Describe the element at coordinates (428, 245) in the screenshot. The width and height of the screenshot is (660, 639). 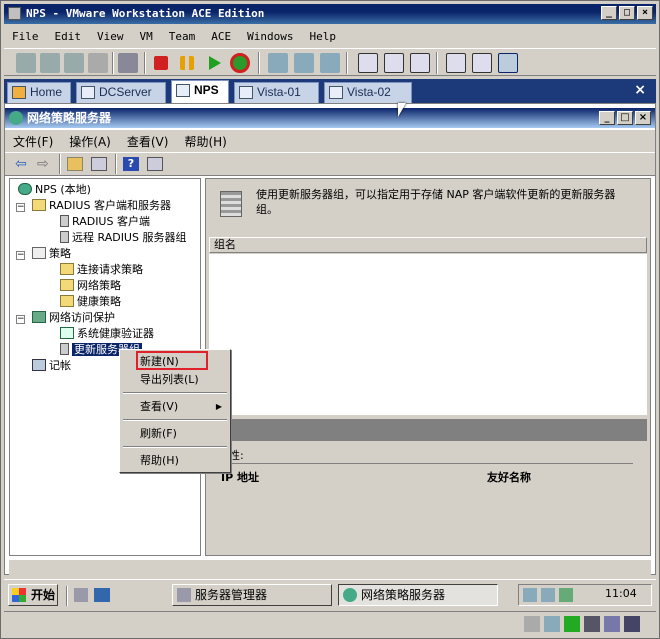
I see `column-header-group-name: 组名` at that location.